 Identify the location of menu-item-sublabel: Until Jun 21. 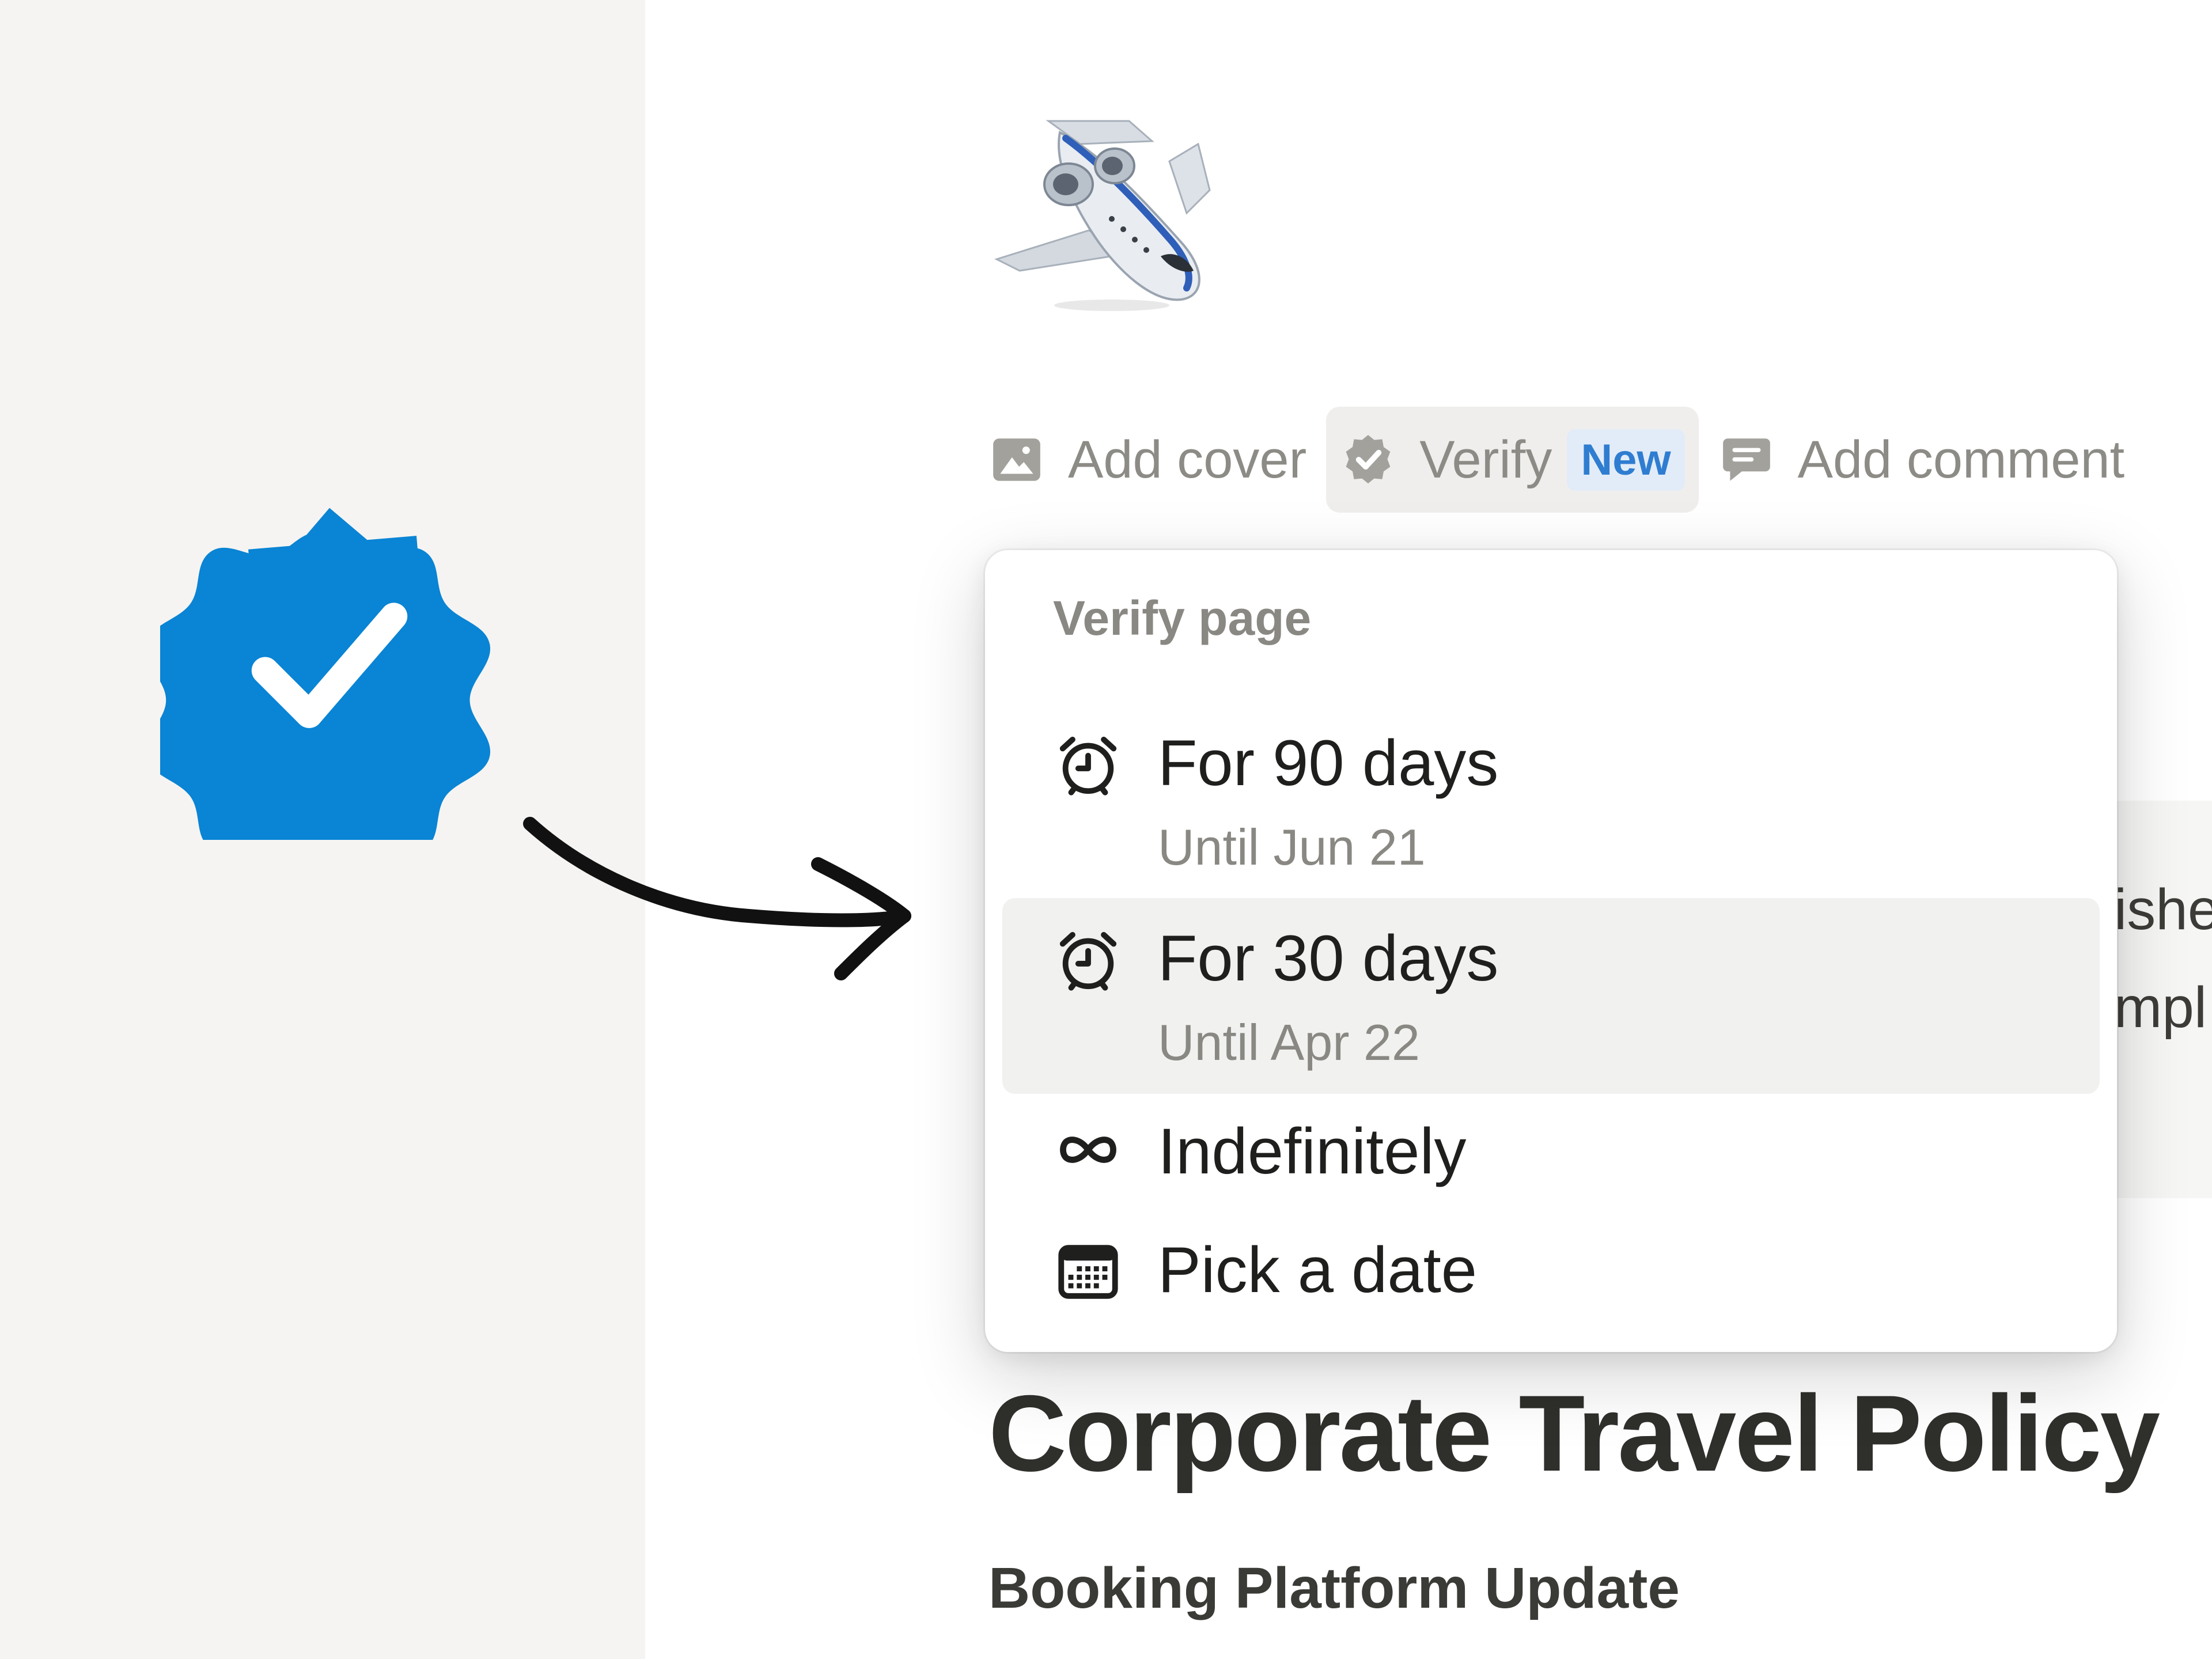
(1292, 847).